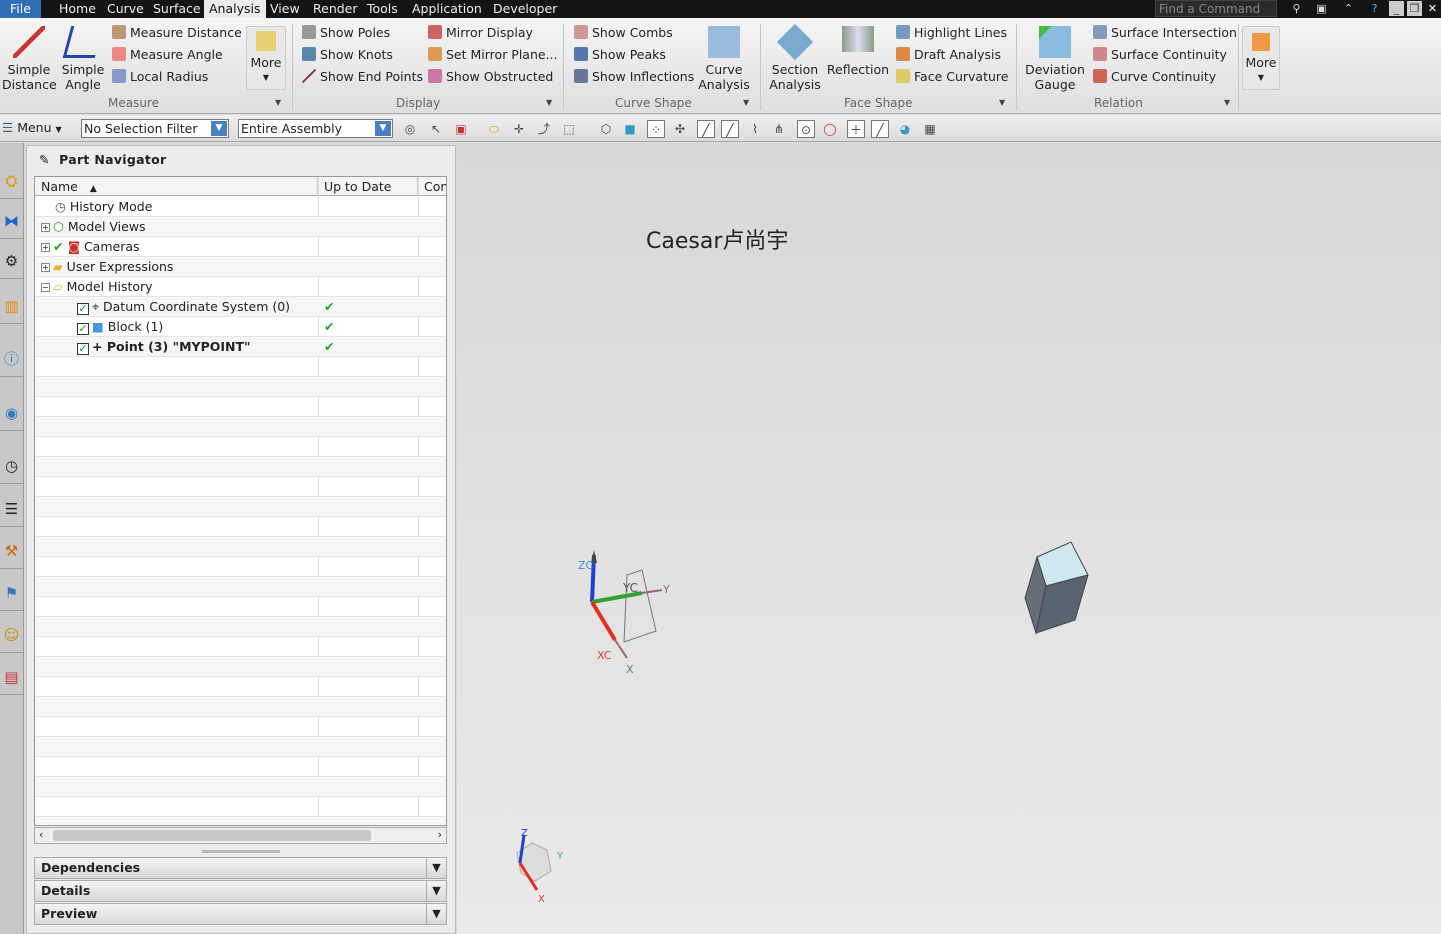  I want to click on bounded-grid-icon: ▦, so click(930, 129).